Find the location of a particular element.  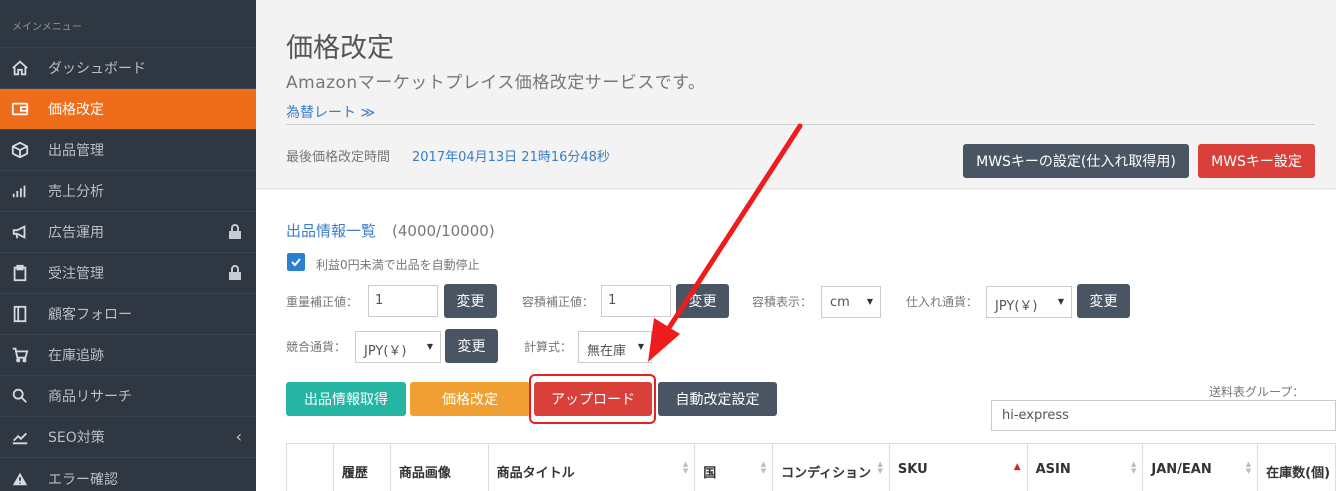

sidebar-item-orders: 受注管理 is located at coordinates (128, 273).